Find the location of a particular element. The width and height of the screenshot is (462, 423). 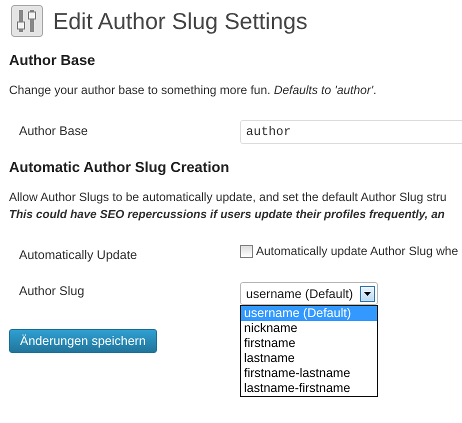

field-label: Author Slug is located at coordinates (52, 290).